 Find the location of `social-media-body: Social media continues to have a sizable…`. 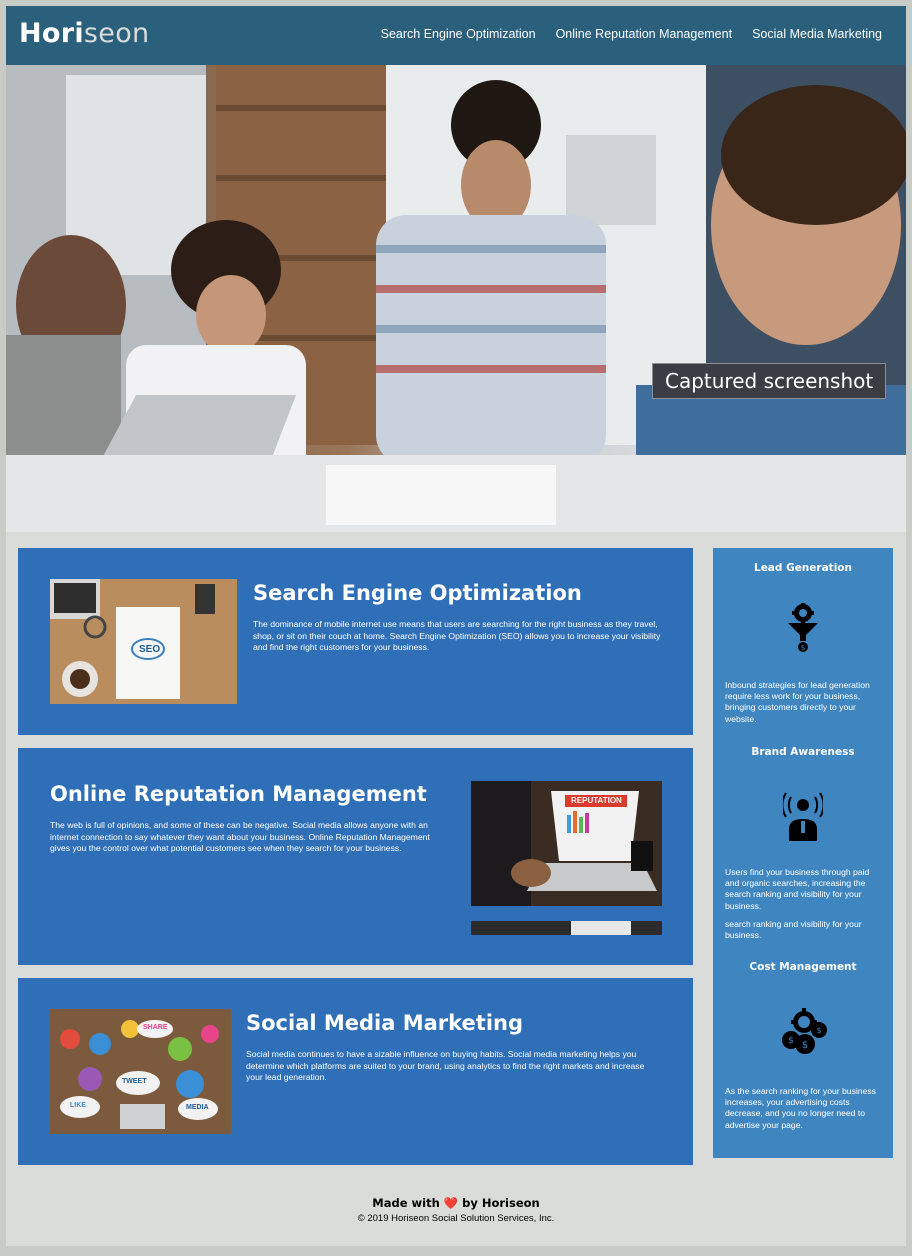

social-media-body: Social media continues to have a sizable… is located at coordinates (445, 1065).